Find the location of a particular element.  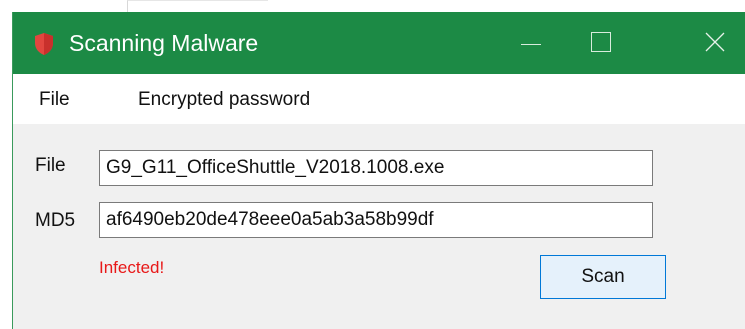

scan-button: Scan is located at coordinates (603, 277).